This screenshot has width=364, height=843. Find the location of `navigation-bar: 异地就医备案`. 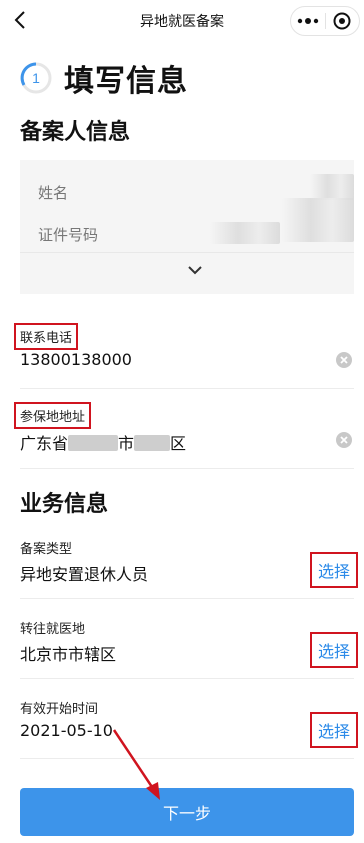

navigation-bar: 异地就医备案 is located at coordinates (182, 21).